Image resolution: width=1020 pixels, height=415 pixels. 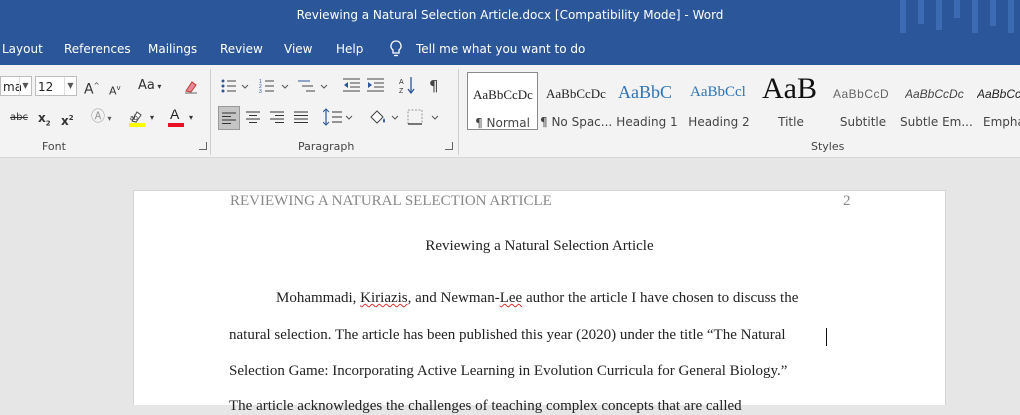 I want to click on align-left-button, so click(x=229, y=118).